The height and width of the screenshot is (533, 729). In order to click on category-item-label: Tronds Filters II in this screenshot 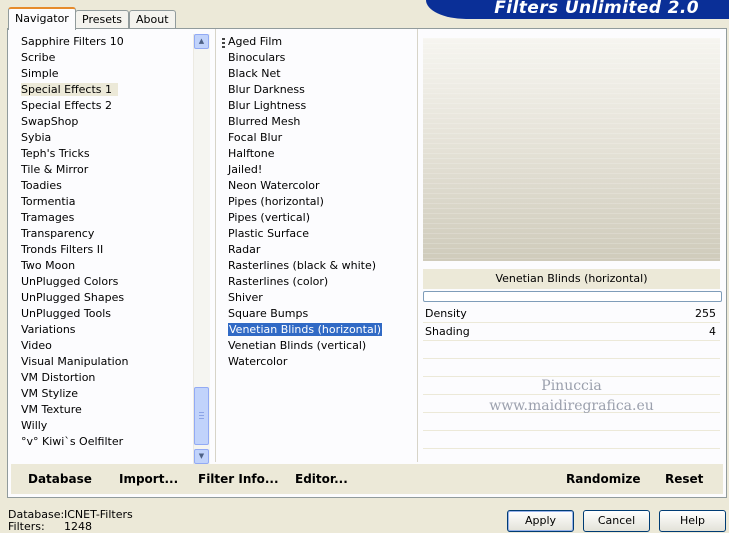, I will do `click(62, 249)`.